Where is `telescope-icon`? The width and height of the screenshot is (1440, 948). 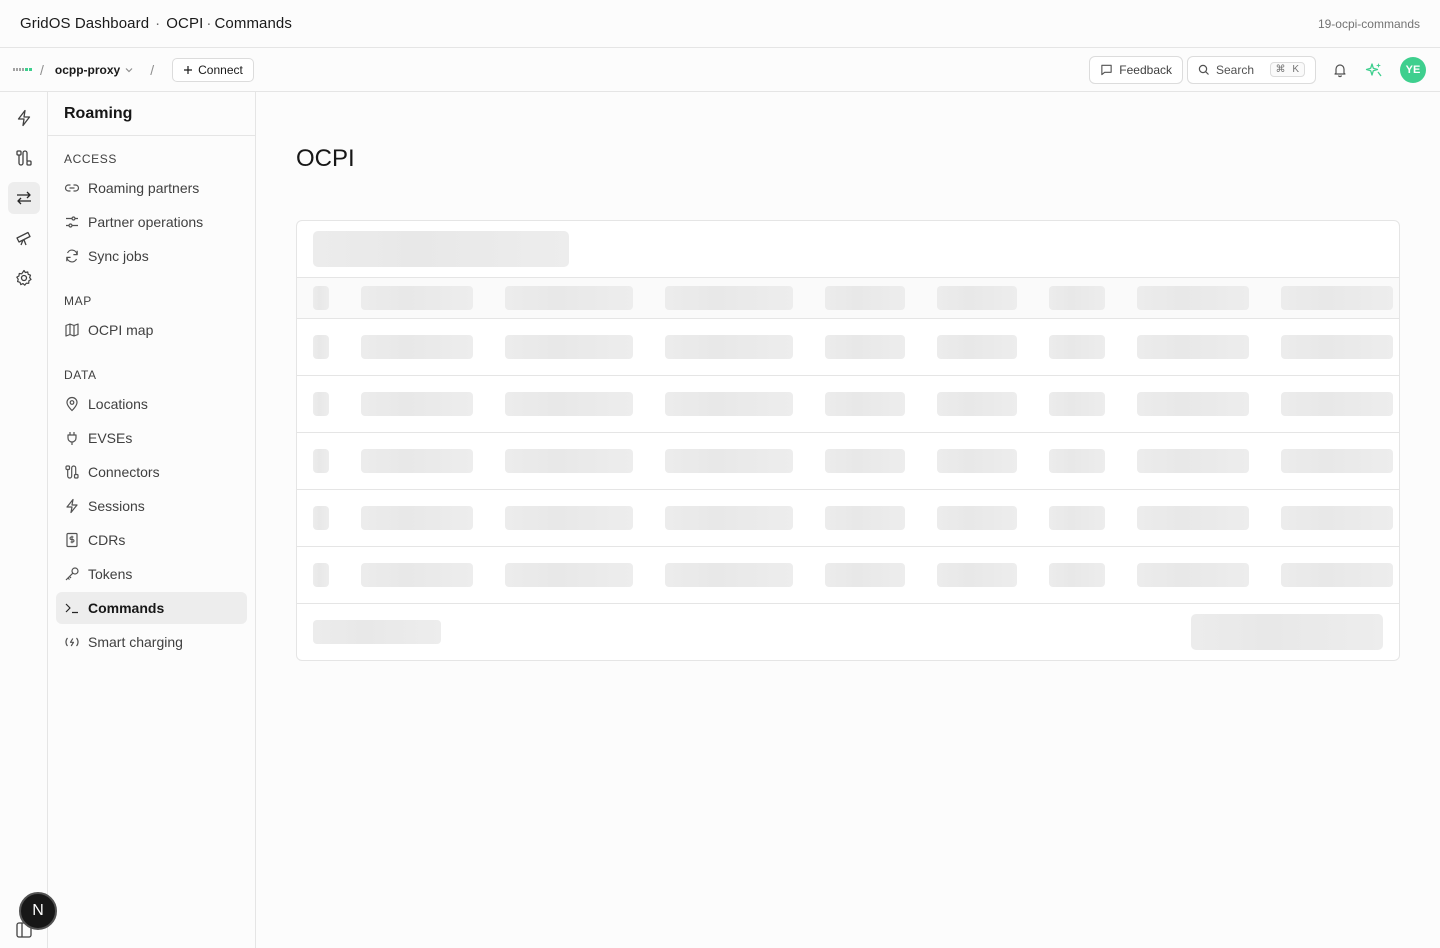
telescope-icon is located at coordinates (23, 238).